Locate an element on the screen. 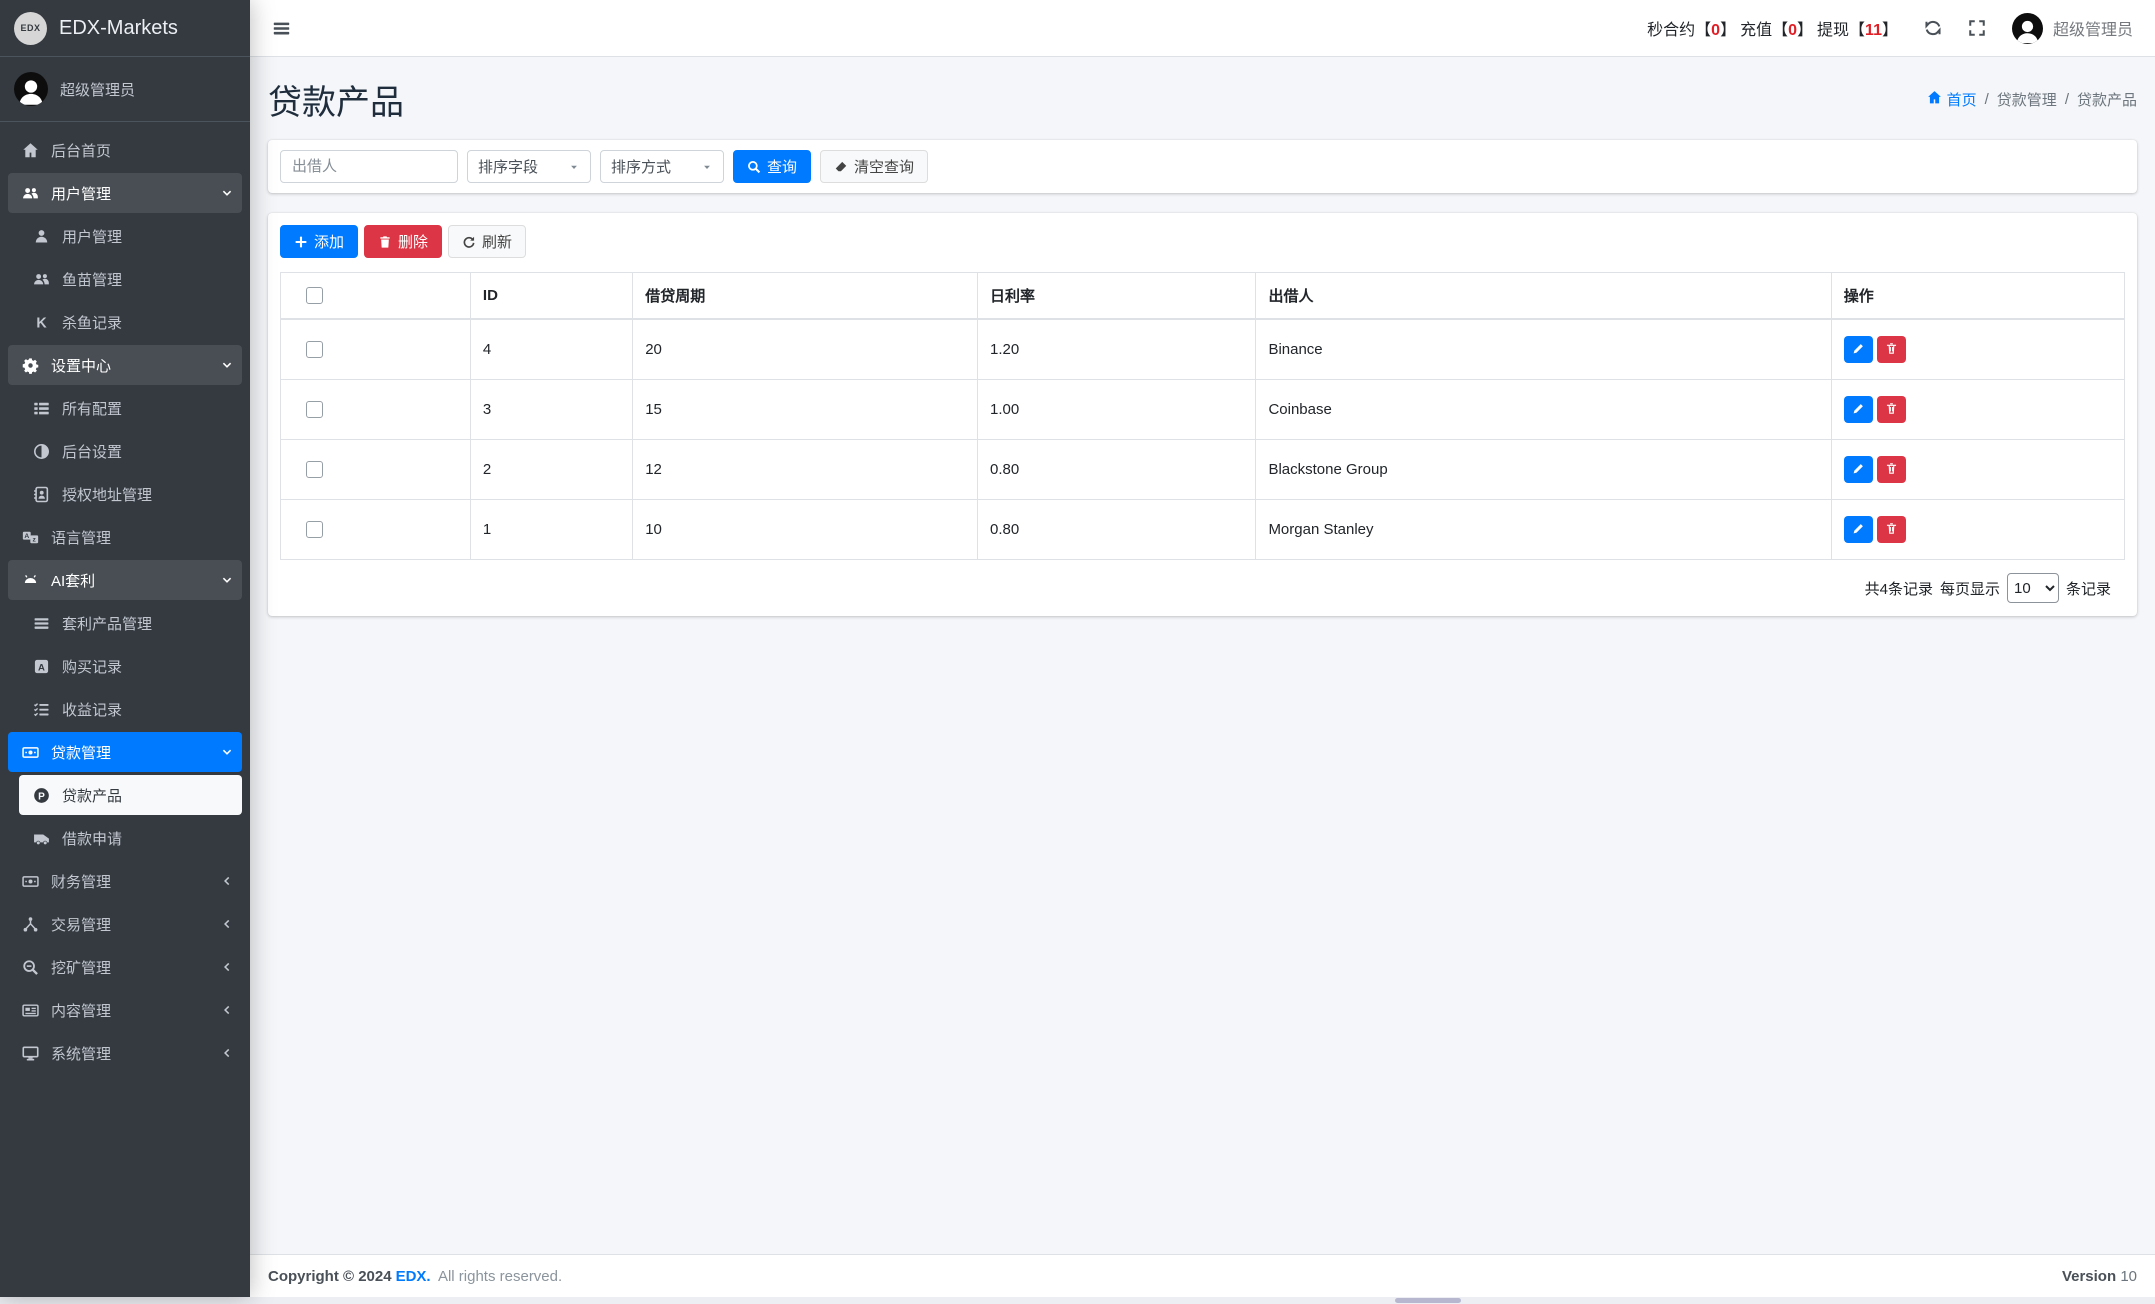 The height and width of the screenshot is (1304, 2155). sidebar-item-loan-management: 贷款管理 is located at coordinates (125, 752).